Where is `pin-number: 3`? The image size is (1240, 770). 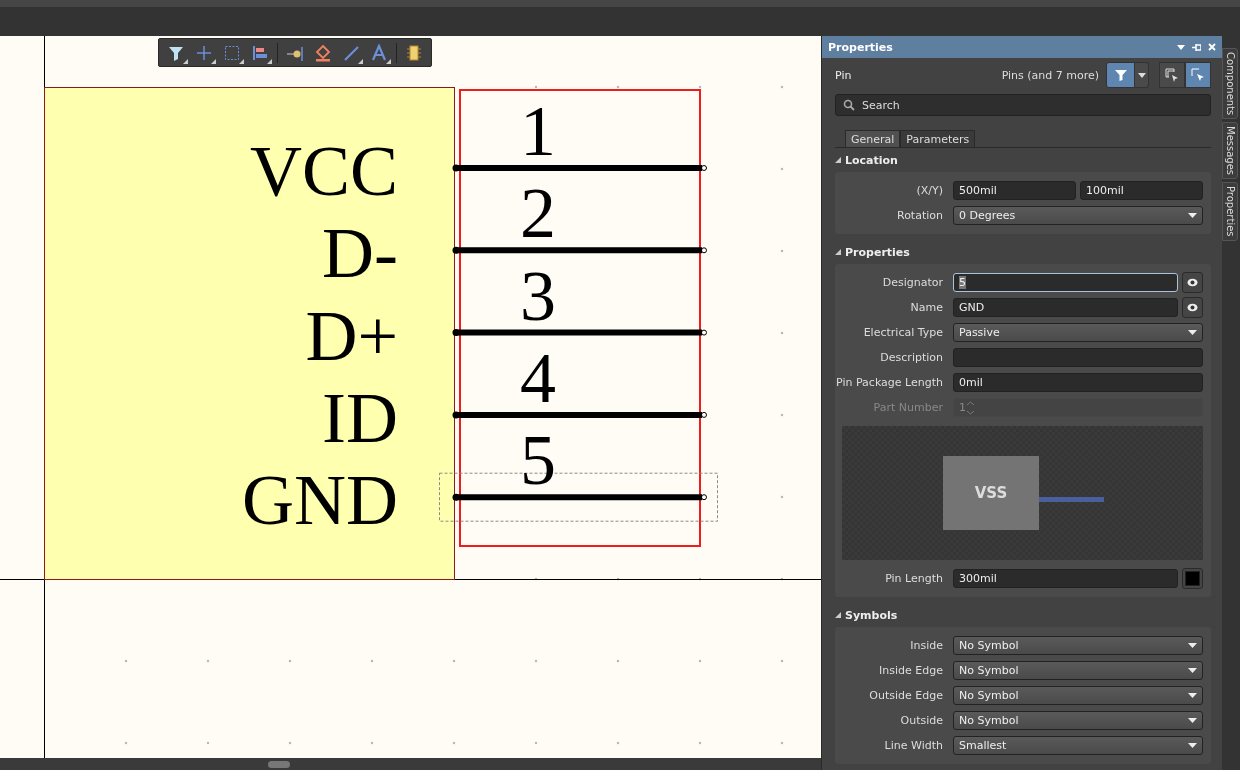
pin-number: 3 is located at coordinates (538, 295).